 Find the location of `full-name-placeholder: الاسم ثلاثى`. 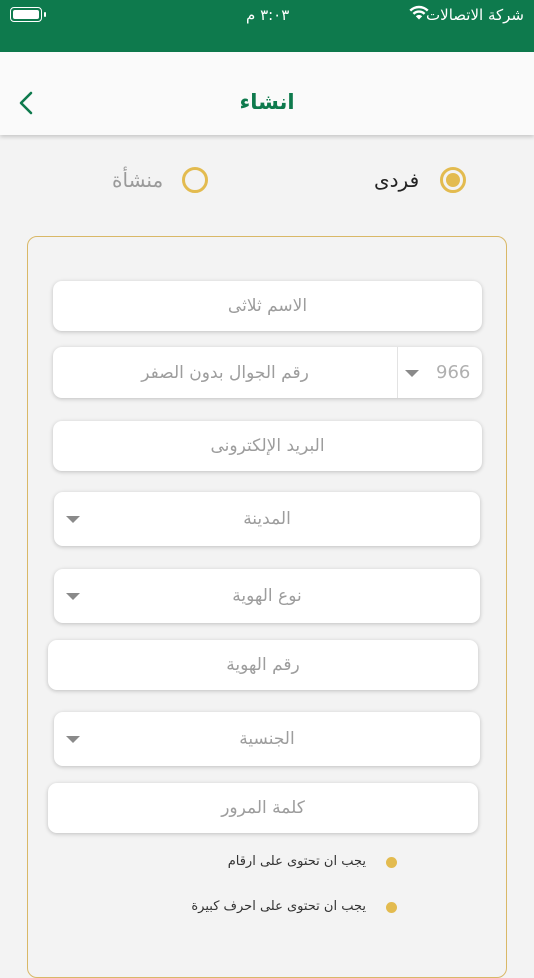

full-name-placeholder: الاسم ثلاثى is located at coordinates (267, 306).